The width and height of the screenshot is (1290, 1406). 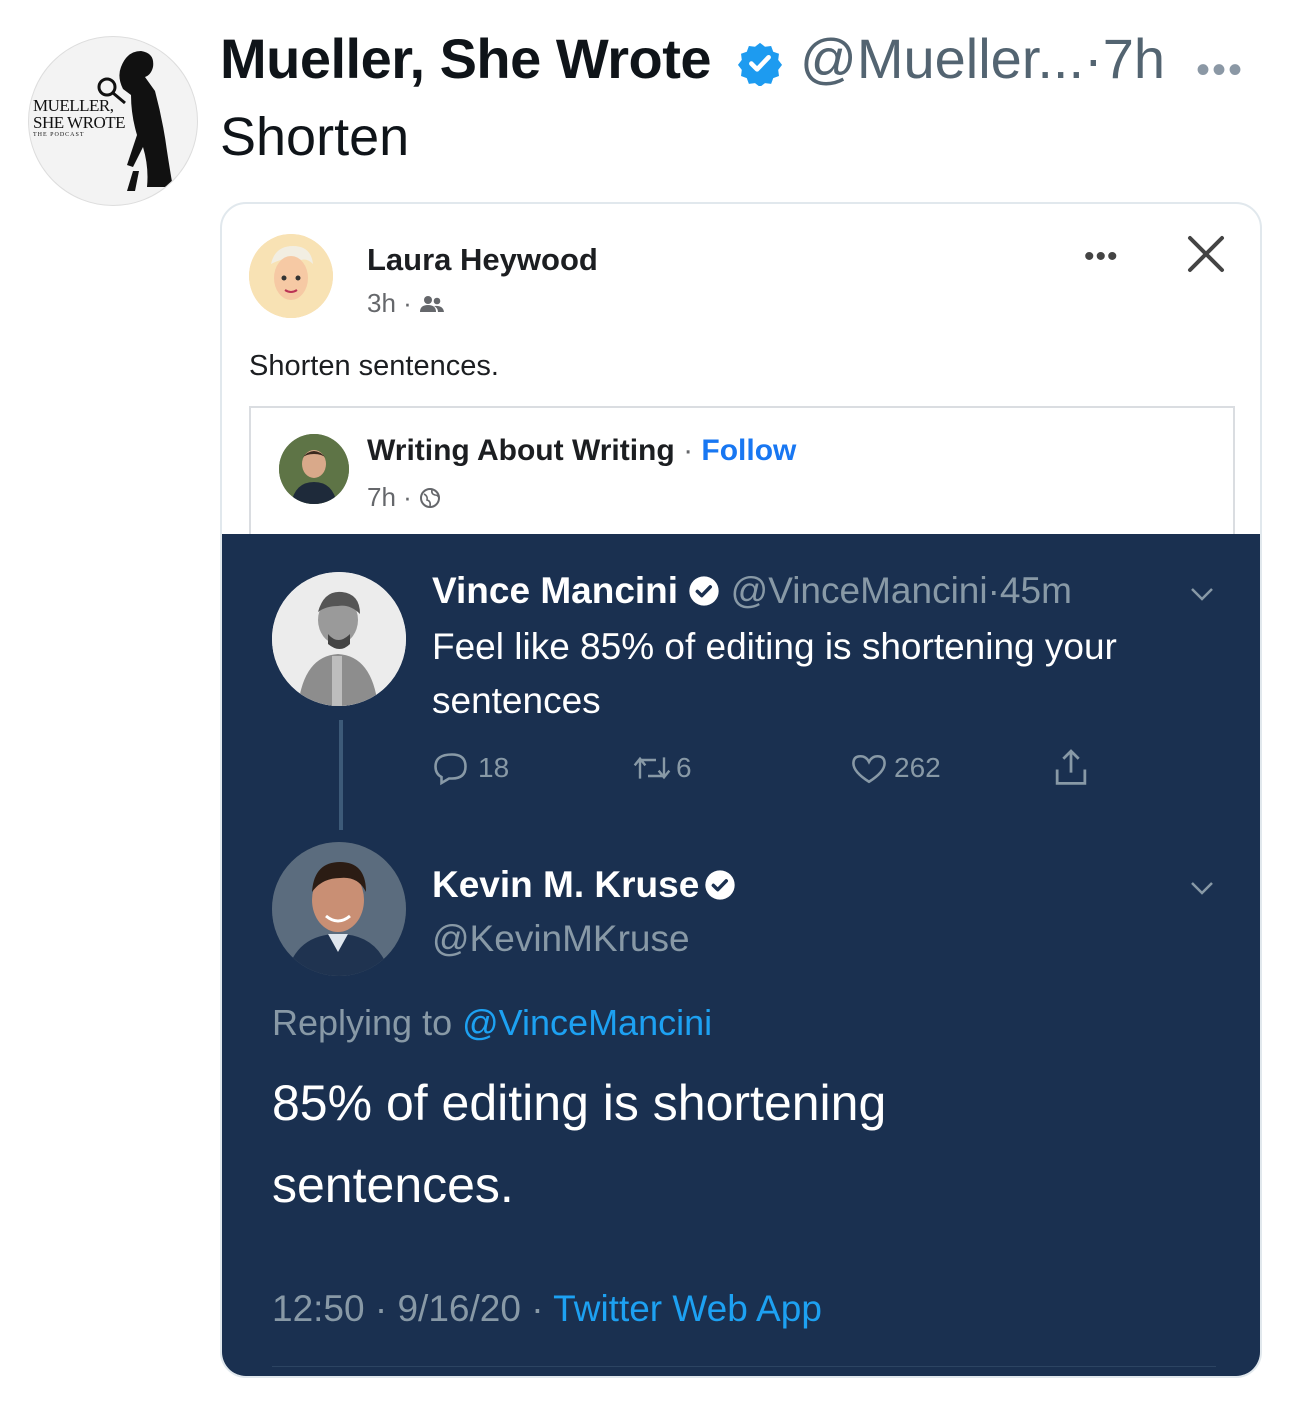 I want to click on vince-handle: @VinceMancini, so click(x=859, y=590).